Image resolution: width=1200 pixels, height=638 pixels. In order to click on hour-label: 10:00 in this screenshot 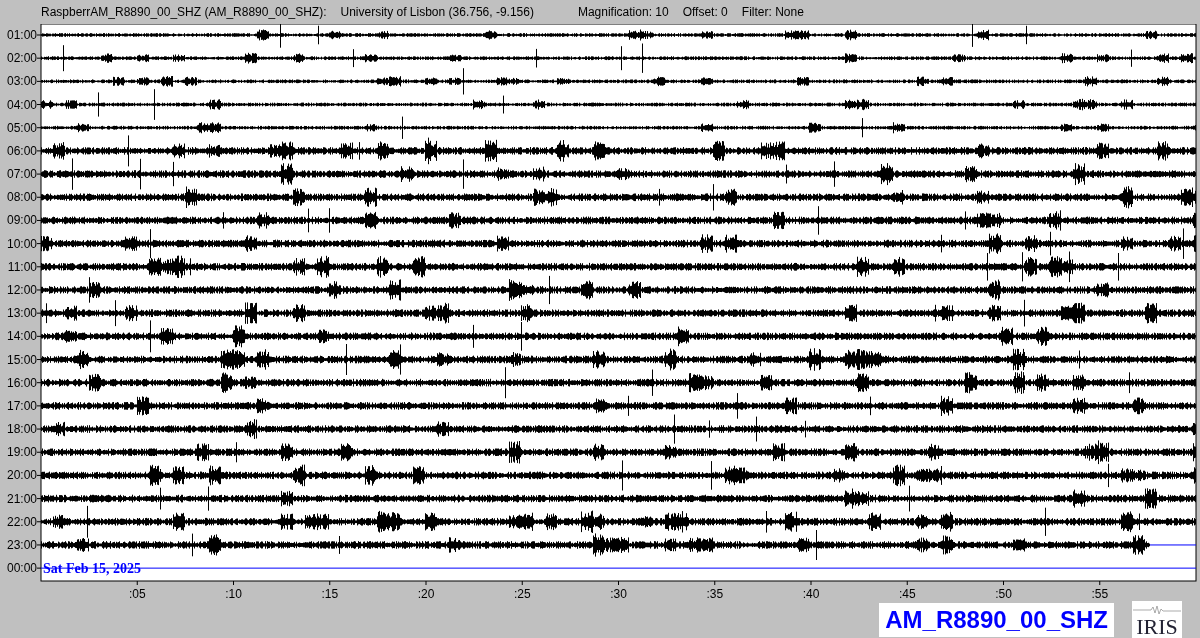, I will do `click(21, 243)`.